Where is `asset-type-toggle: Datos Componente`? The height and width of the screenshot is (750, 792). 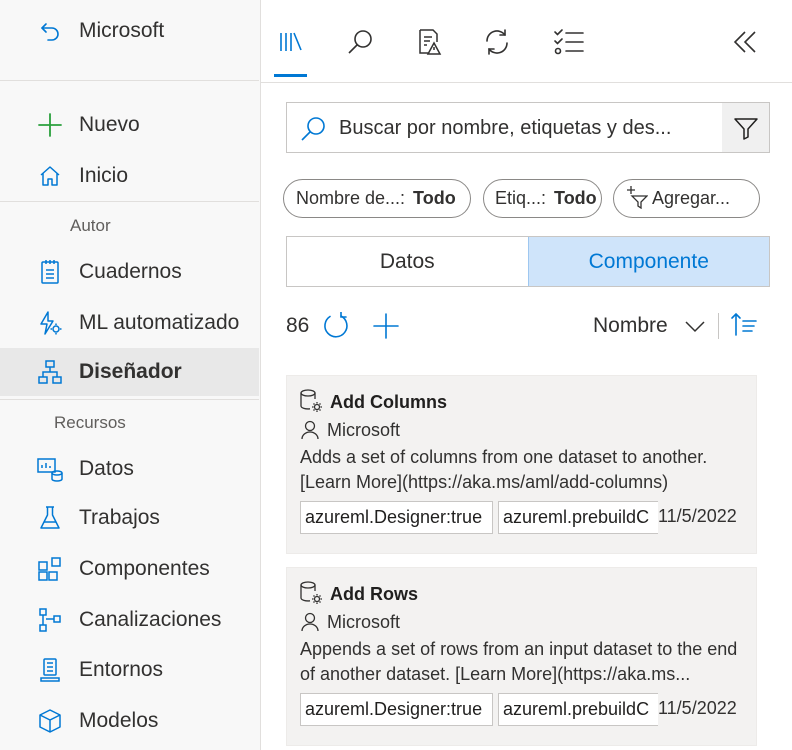
asset-type-toggle: Datos Componente is located at coordinates (528, 261).